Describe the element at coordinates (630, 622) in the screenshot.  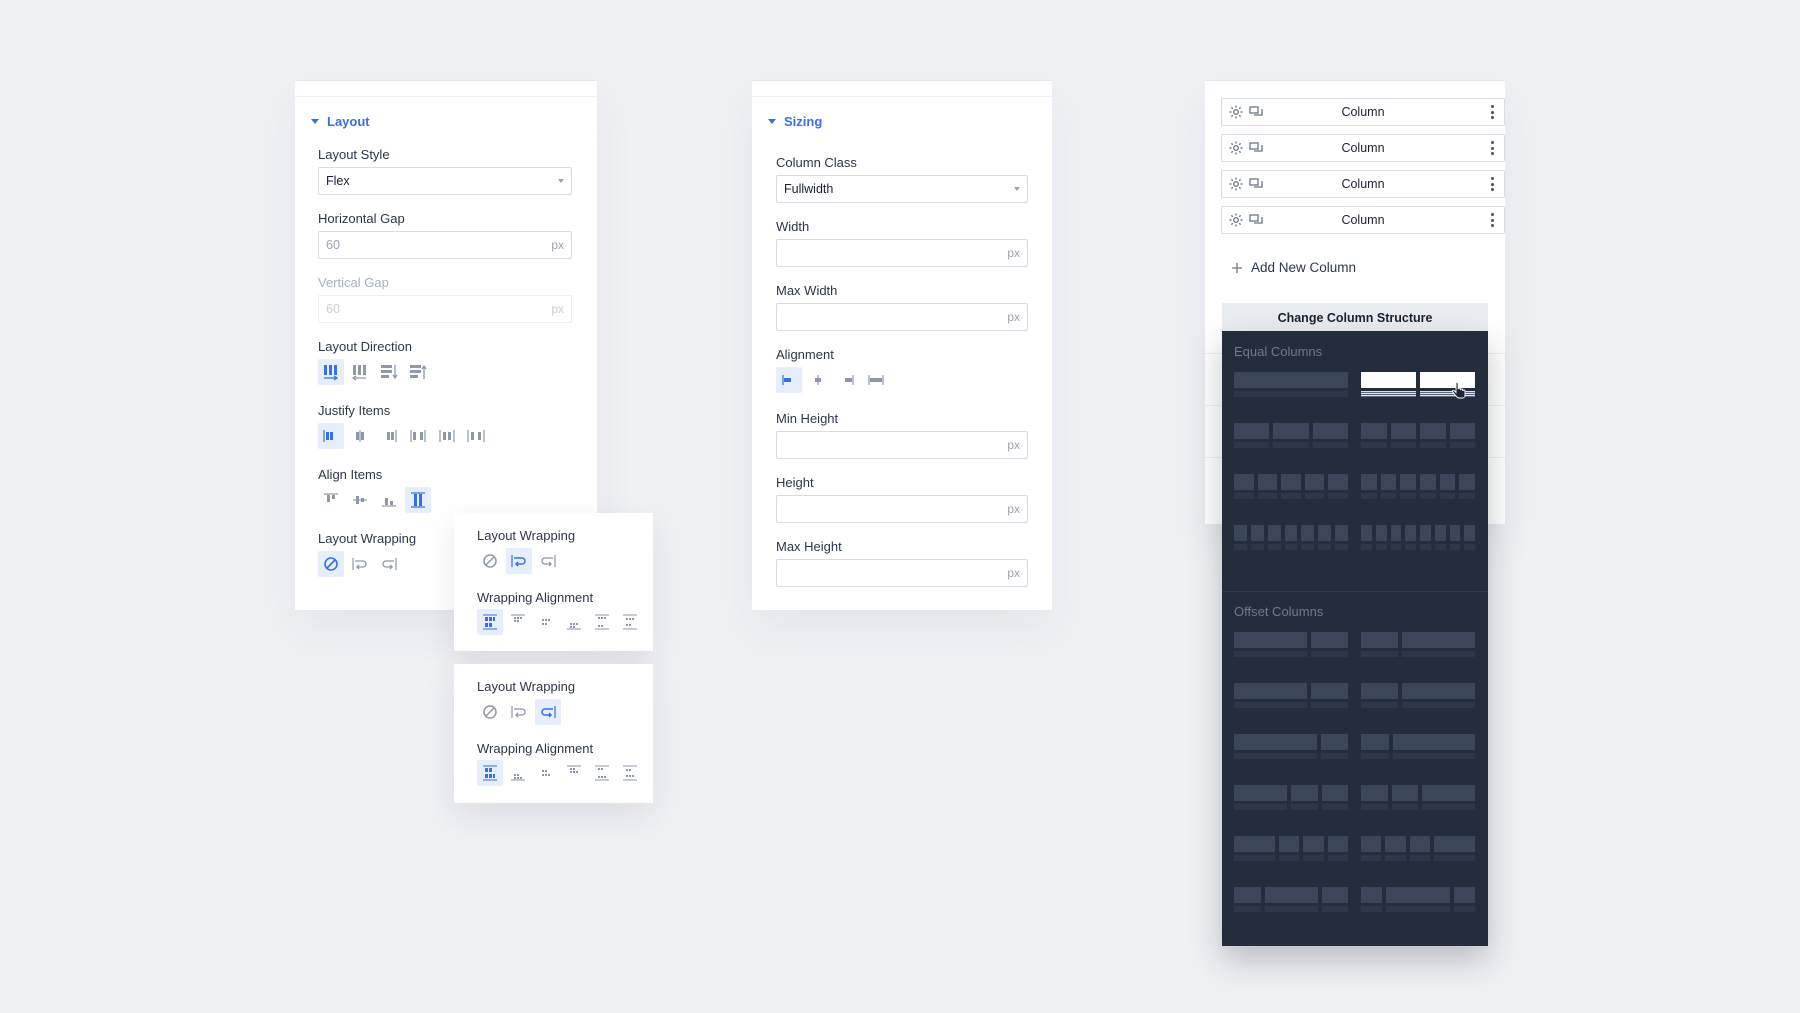
I see `wrap-align-space-around-button` at that location.